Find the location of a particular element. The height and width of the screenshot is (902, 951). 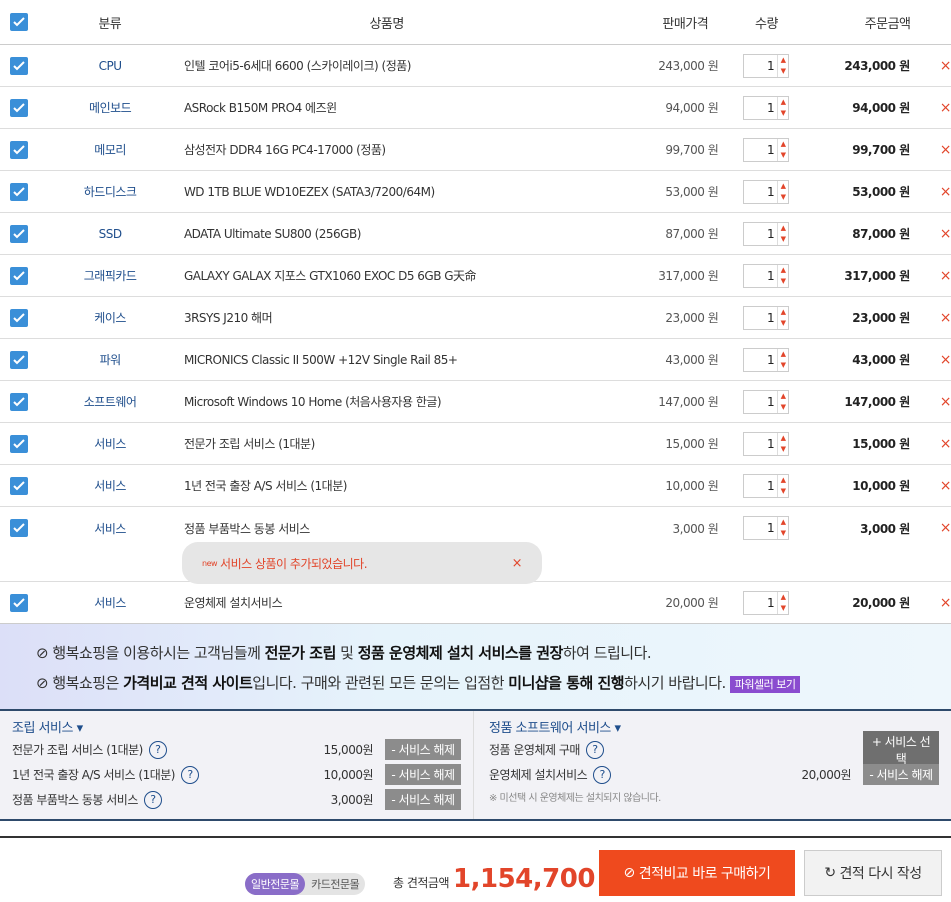

mall-toggle: 일반전문몰 카드전문몰 is located at coordinates (305, 884).